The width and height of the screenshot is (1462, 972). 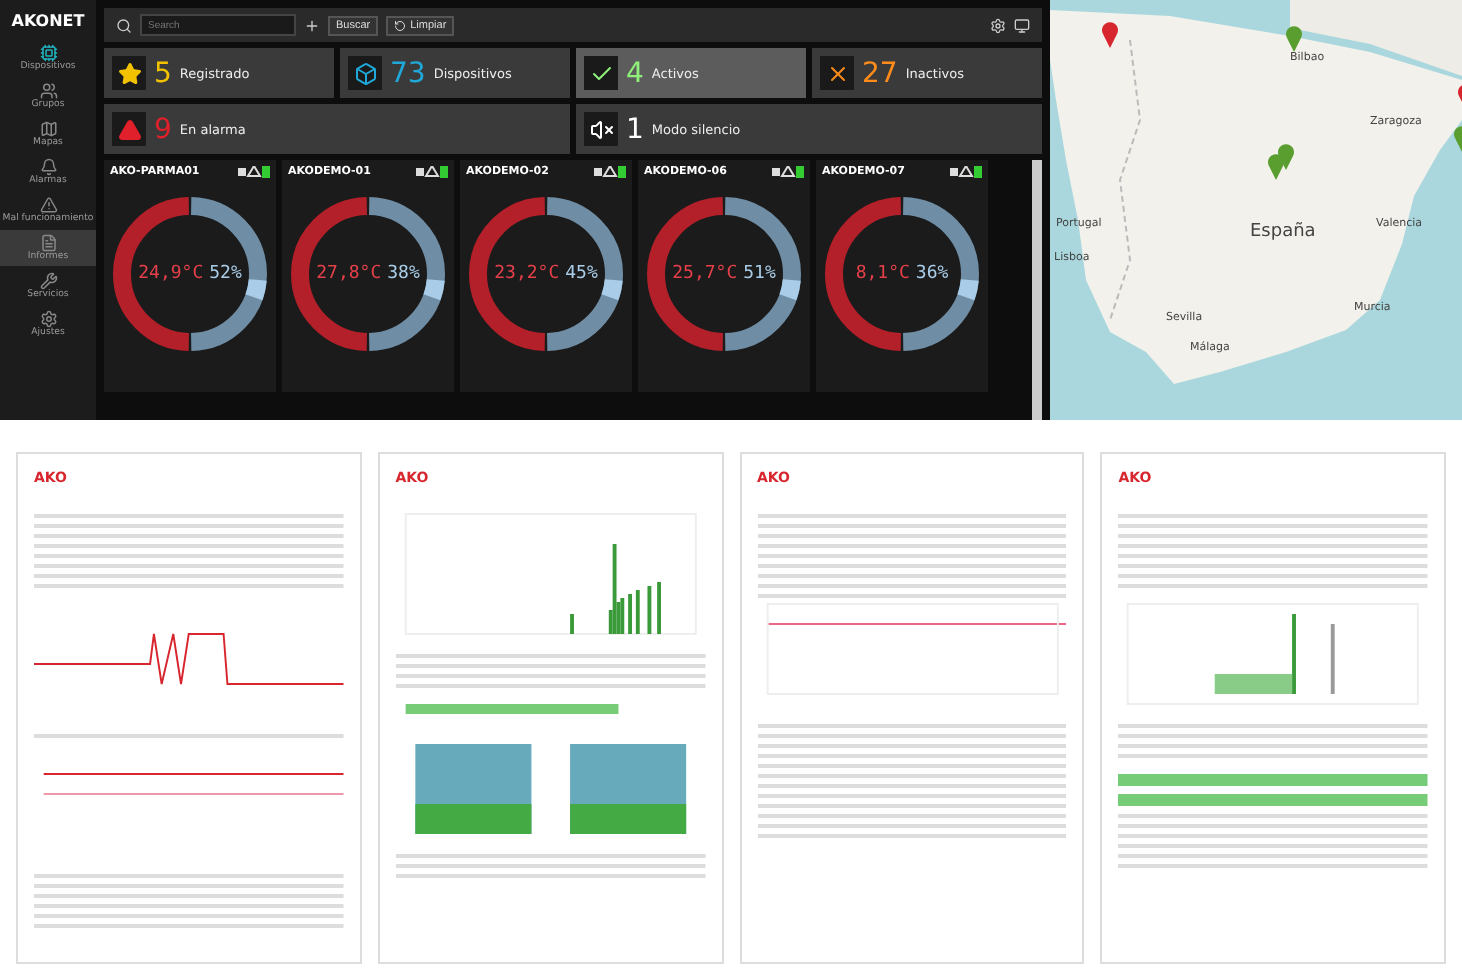 What do you see at coordinates (705, 274) in the screenshot?
I see `temperature-reading: 25,7°C` at bounding box center [705, 274].